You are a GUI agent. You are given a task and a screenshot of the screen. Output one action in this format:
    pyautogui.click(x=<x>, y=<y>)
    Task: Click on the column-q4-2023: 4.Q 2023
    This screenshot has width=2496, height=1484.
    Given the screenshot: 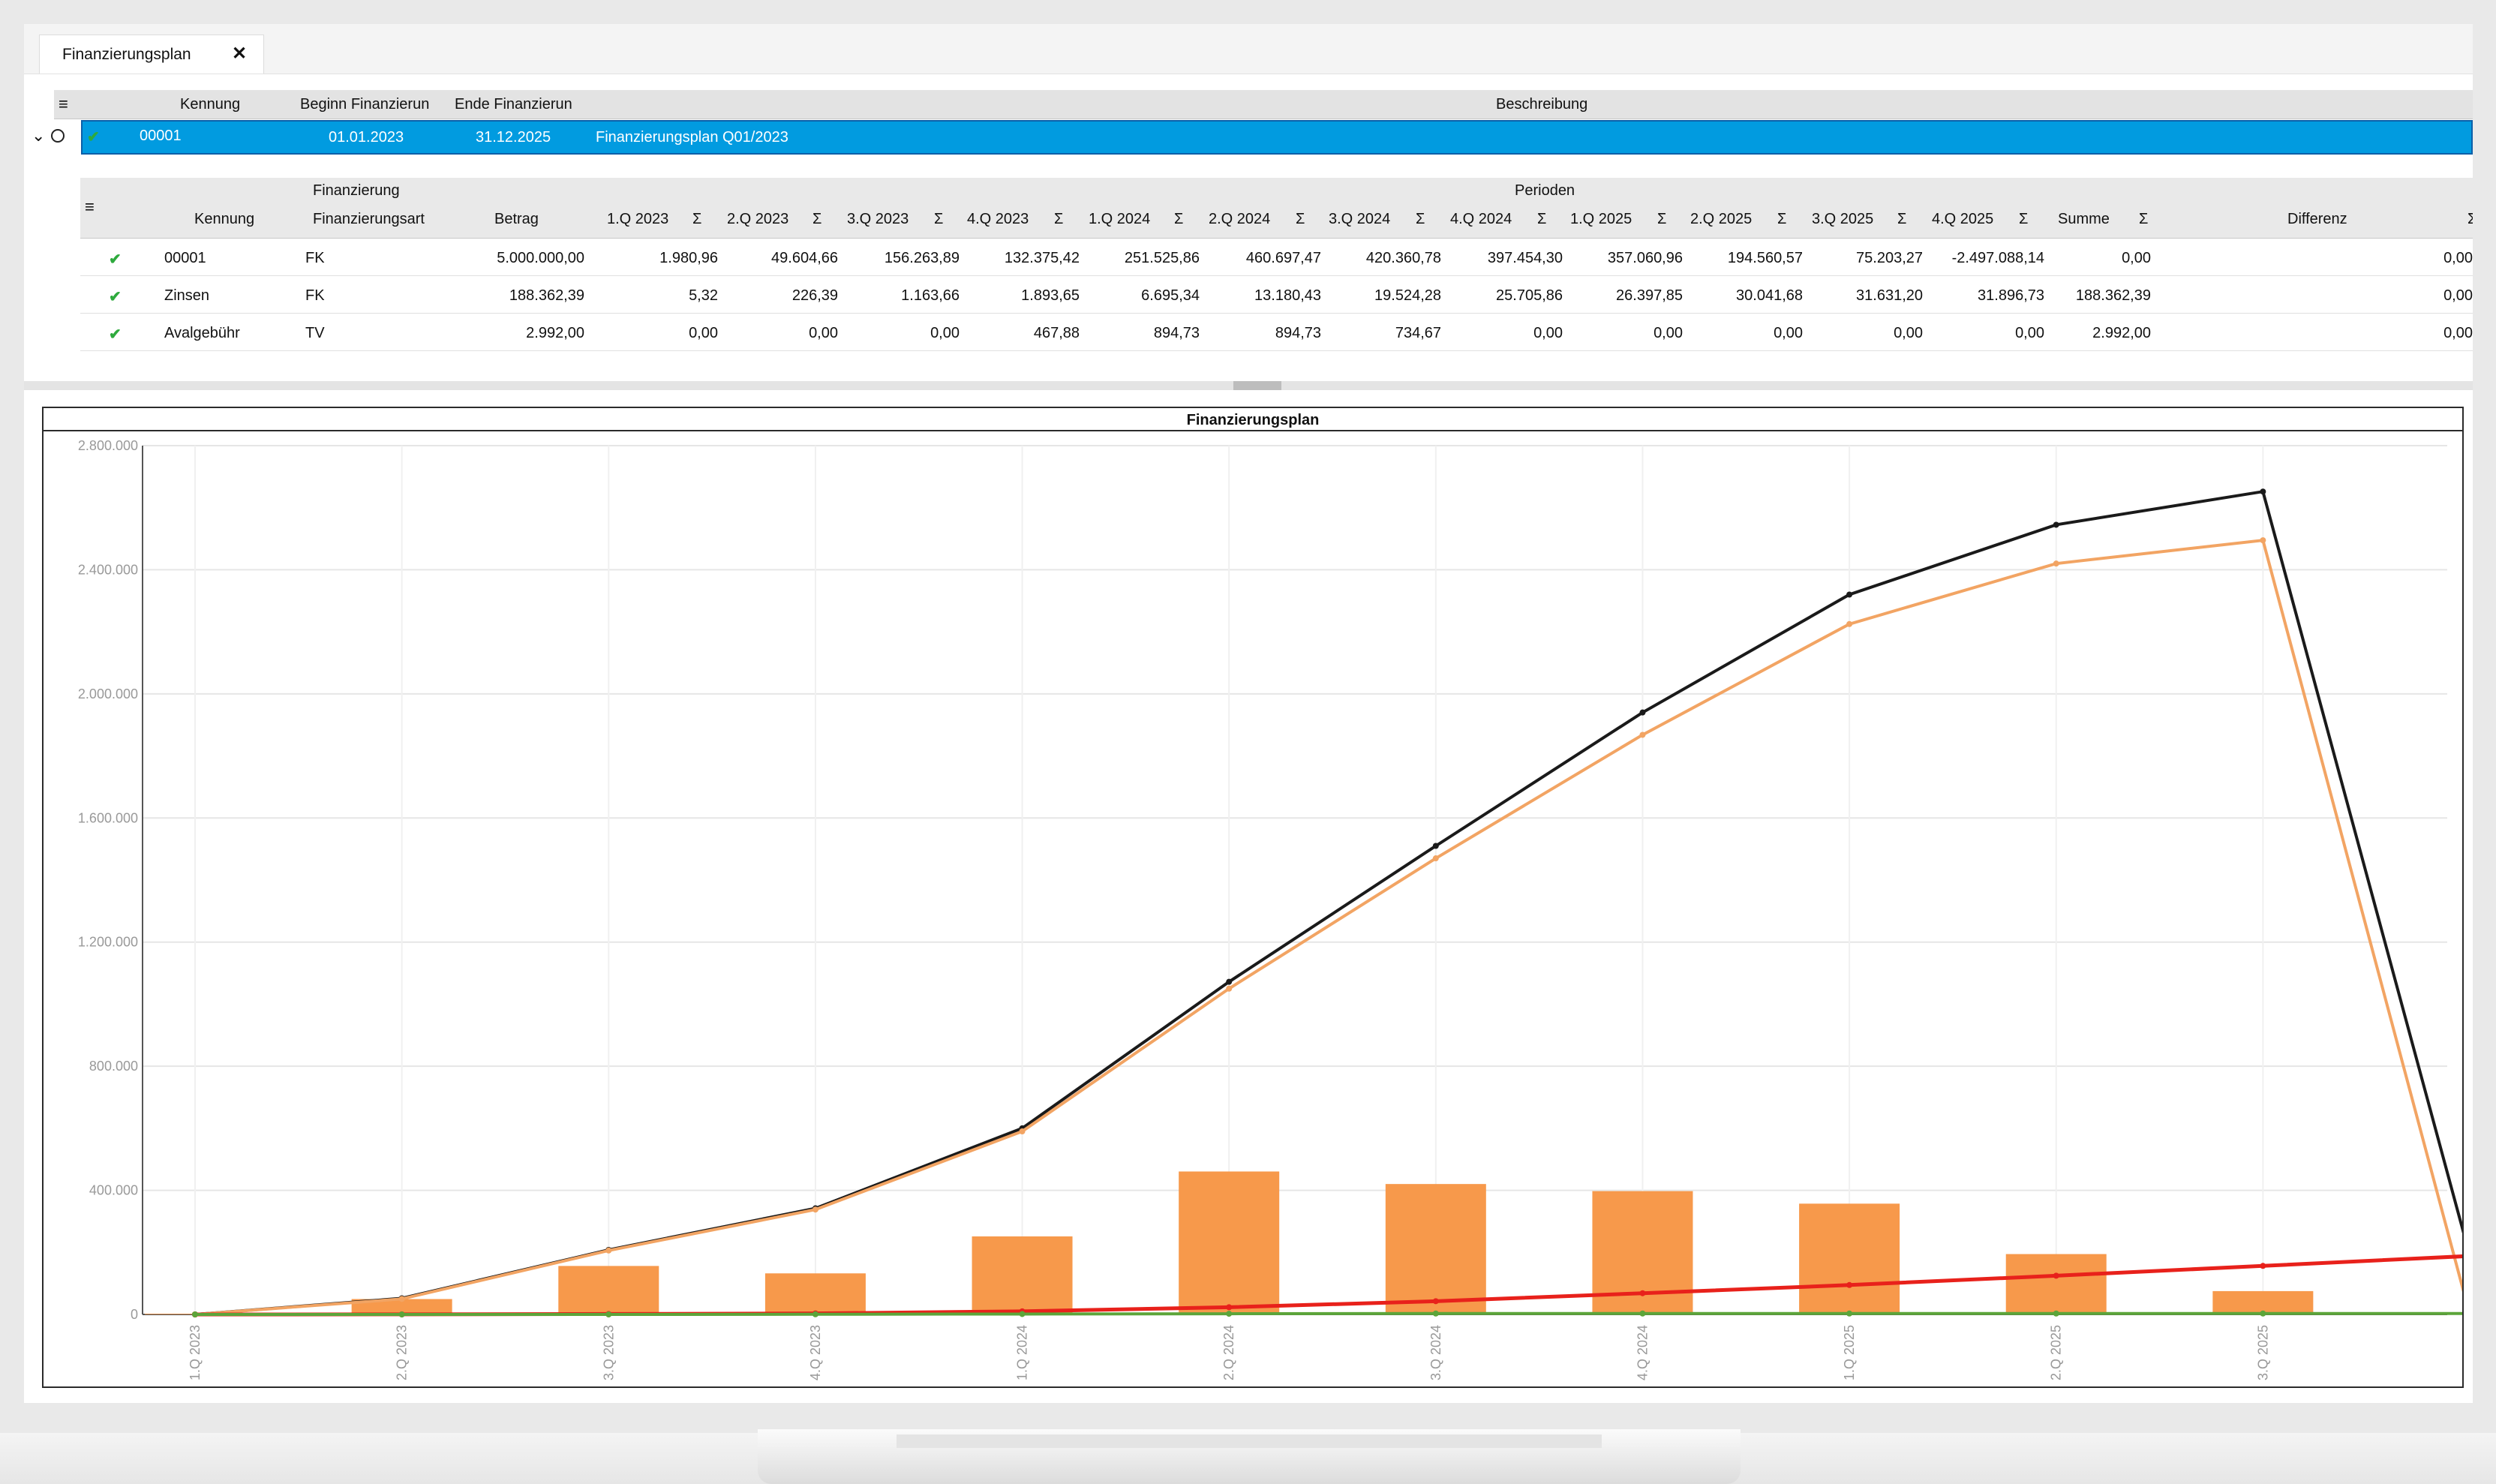 What is the action you would take?
    pyautogui.click(x=998, y=219)
    